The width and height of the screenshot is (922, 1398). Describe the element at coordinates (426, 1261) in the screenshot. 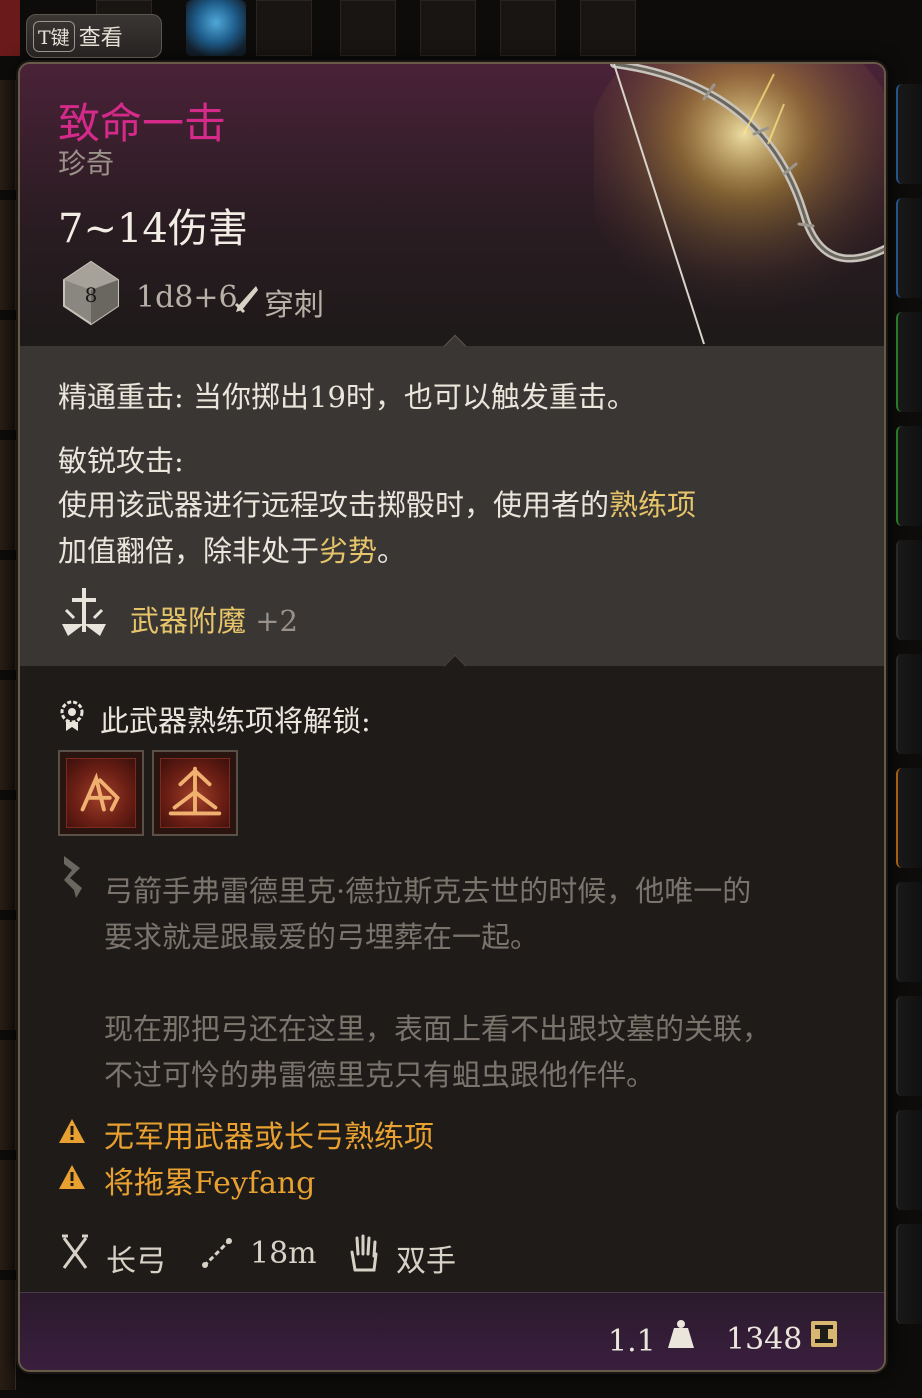

I see `weapon-handedness: 双手` at that location.